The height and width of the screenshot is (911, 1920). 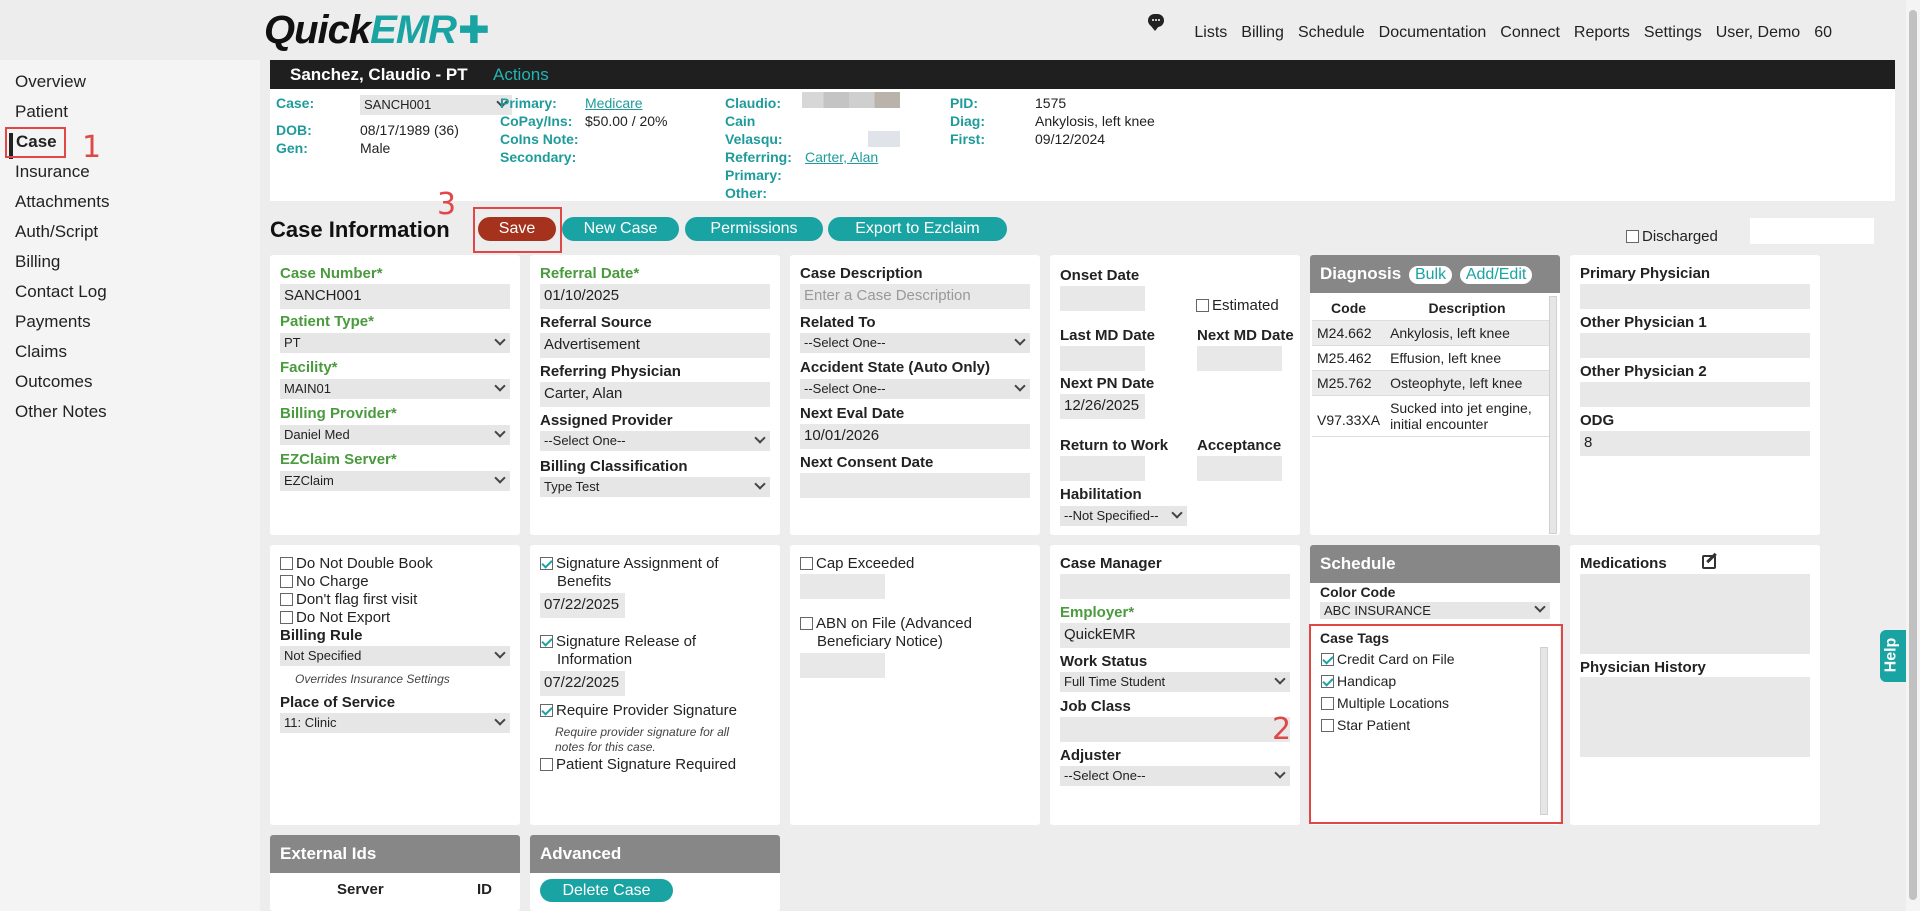 I want to click on page-scrollbar, so click(x=1913, y=455).